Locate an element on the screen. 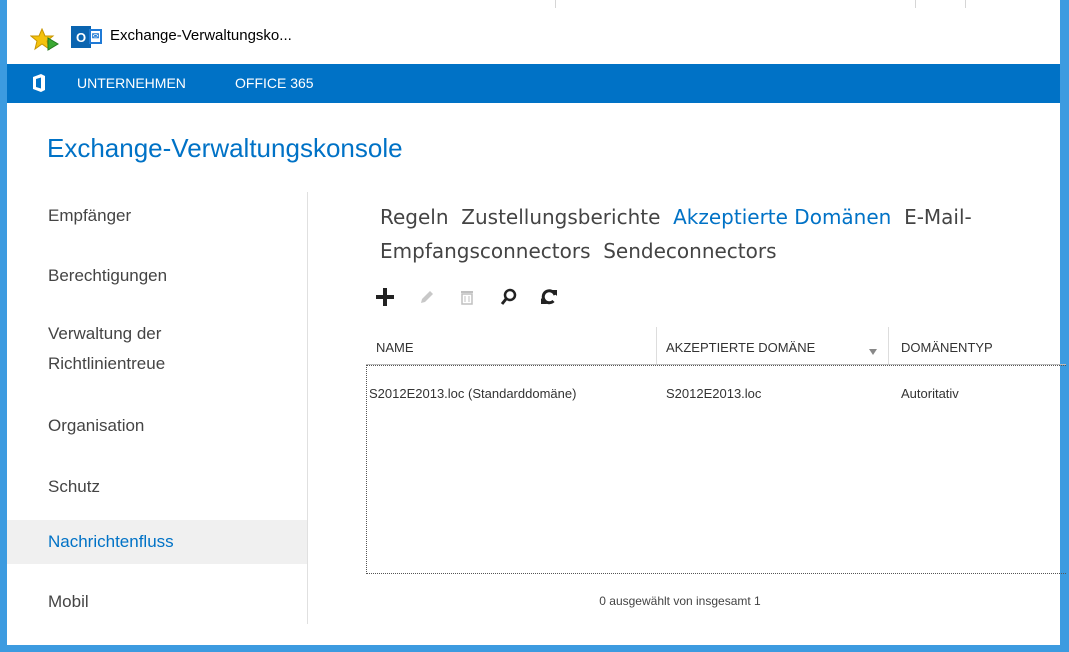 This screenshot has height=652, width=1069. tab-regeln: Regeln is located at coordinates (414, 217).